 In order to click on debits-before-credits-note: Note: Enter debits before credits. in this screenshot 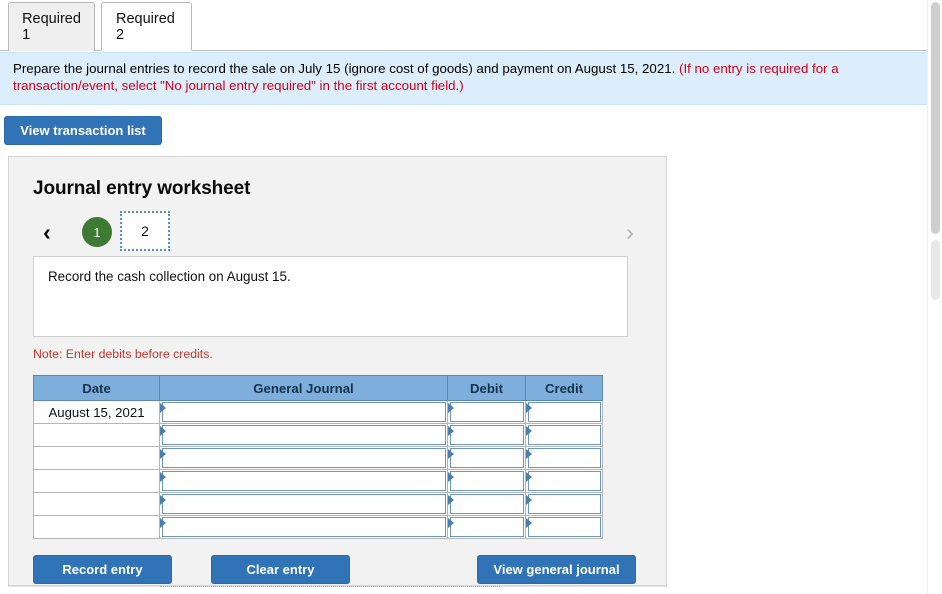, I will do `click(123, 354)`.